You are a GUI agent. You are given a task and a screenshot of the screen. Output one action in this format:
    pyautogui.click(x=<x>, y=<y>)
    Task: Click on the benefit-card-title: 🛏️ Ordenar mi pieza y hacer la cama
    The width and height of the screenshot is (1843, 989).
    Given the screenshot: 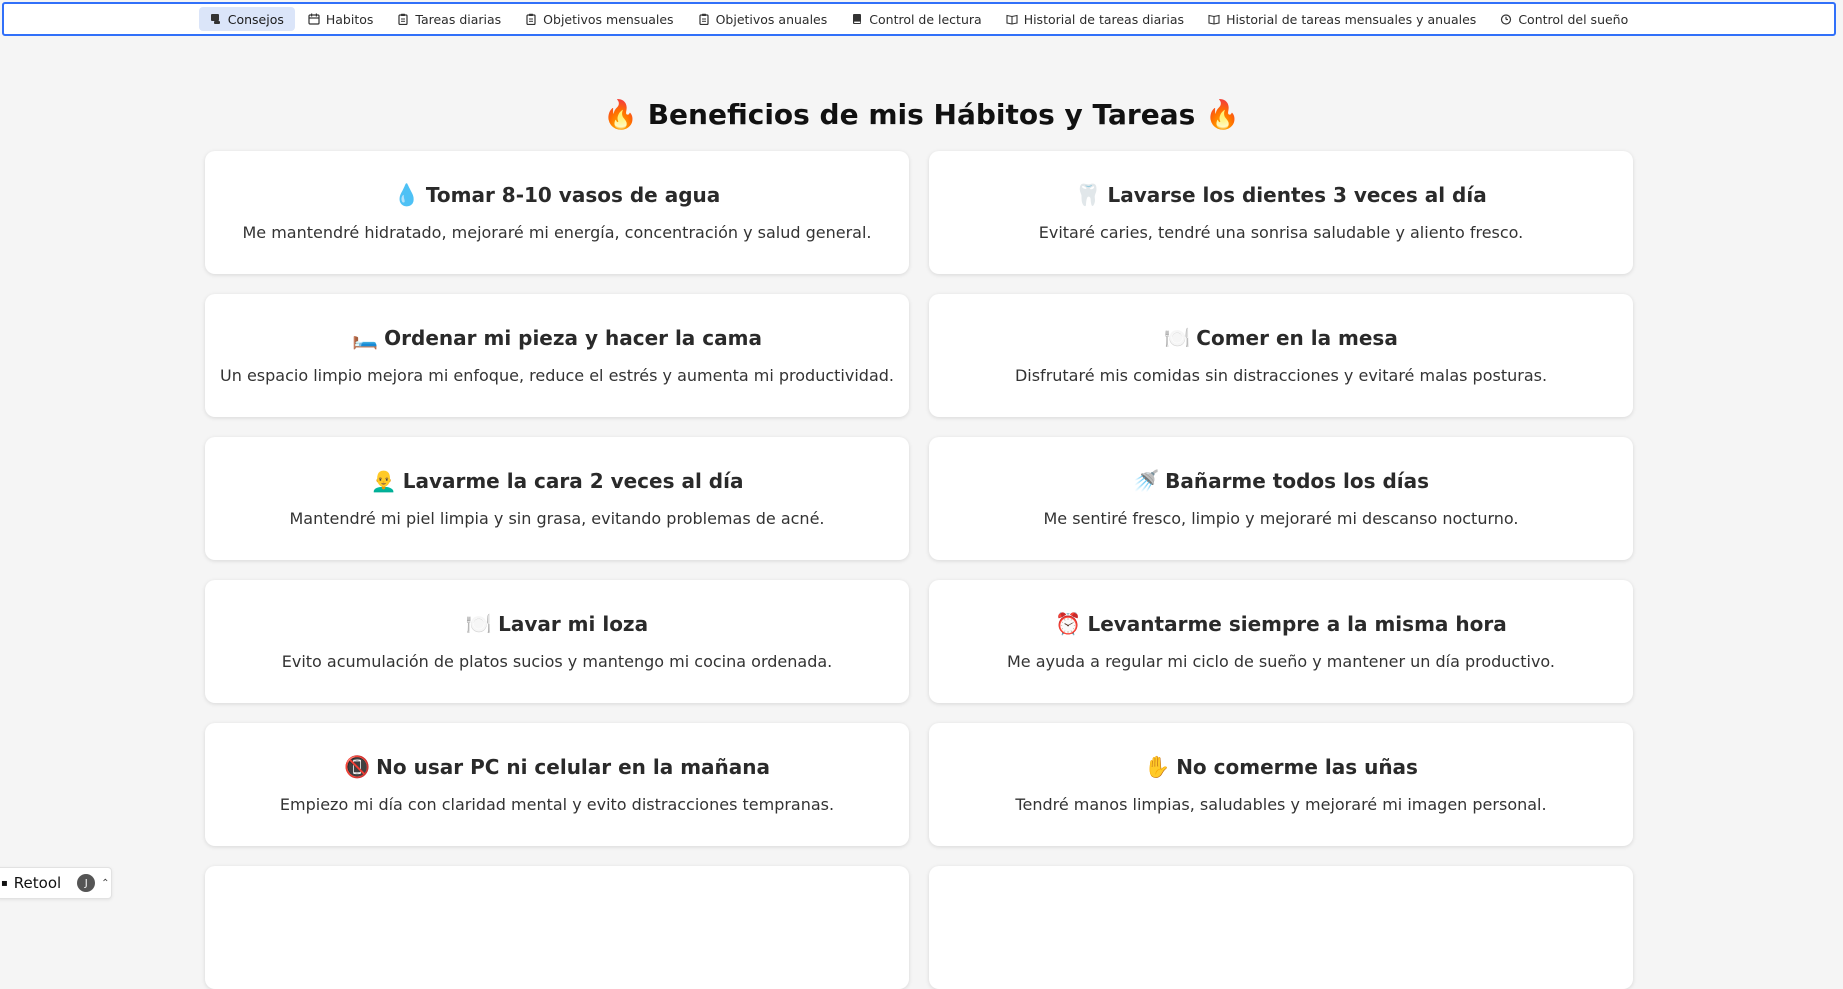 What is the action you would take?
    pyautogui.click(x=557, y=338)
    